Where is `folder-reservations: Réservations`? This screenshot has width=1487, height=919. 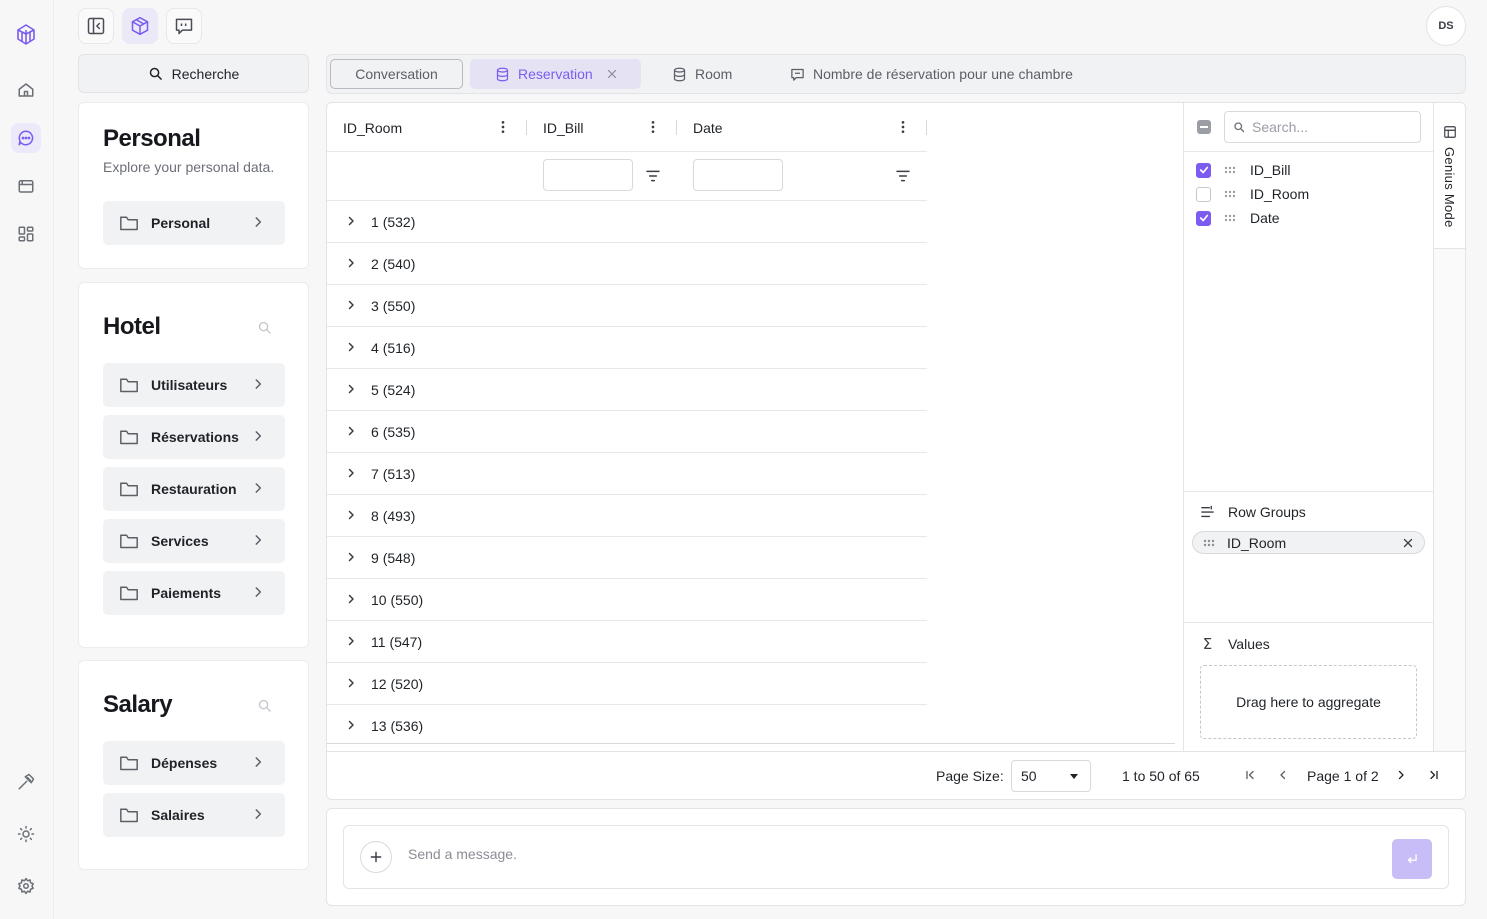 folder-reservations: Réservations is located at coordinates (194, 437).